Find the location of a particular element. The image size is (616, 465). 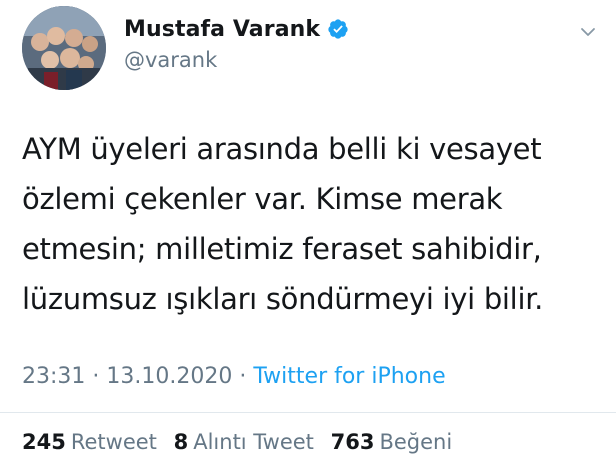

tweet-header: Mustafa Varank @varank is located at coordinates (185, 48).